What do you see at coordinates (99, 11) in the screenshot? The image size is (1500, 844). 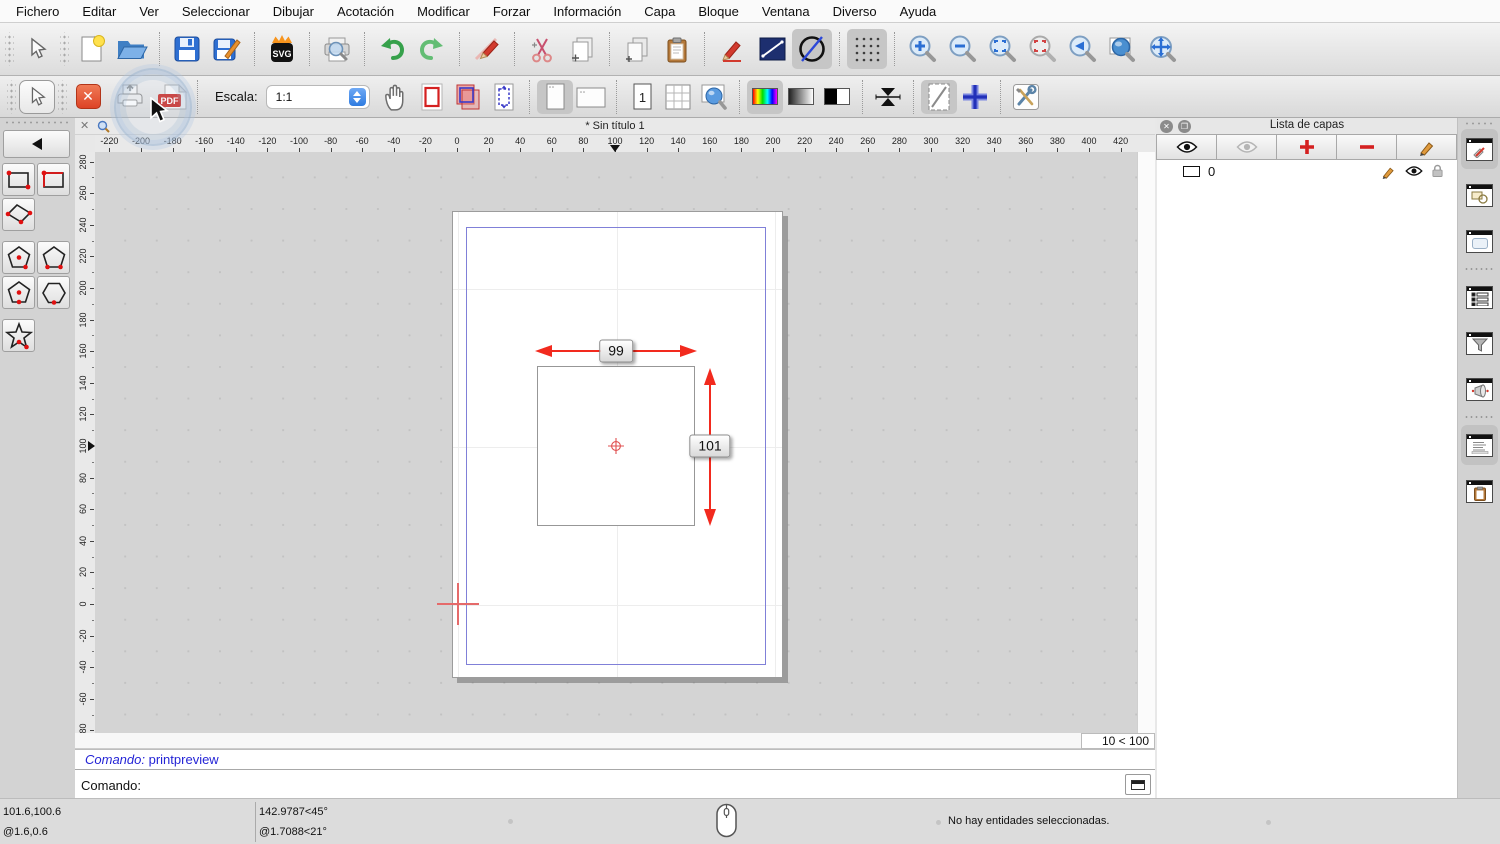 I see `menu-item-editar: Editar` at bounding box center [99, 11].